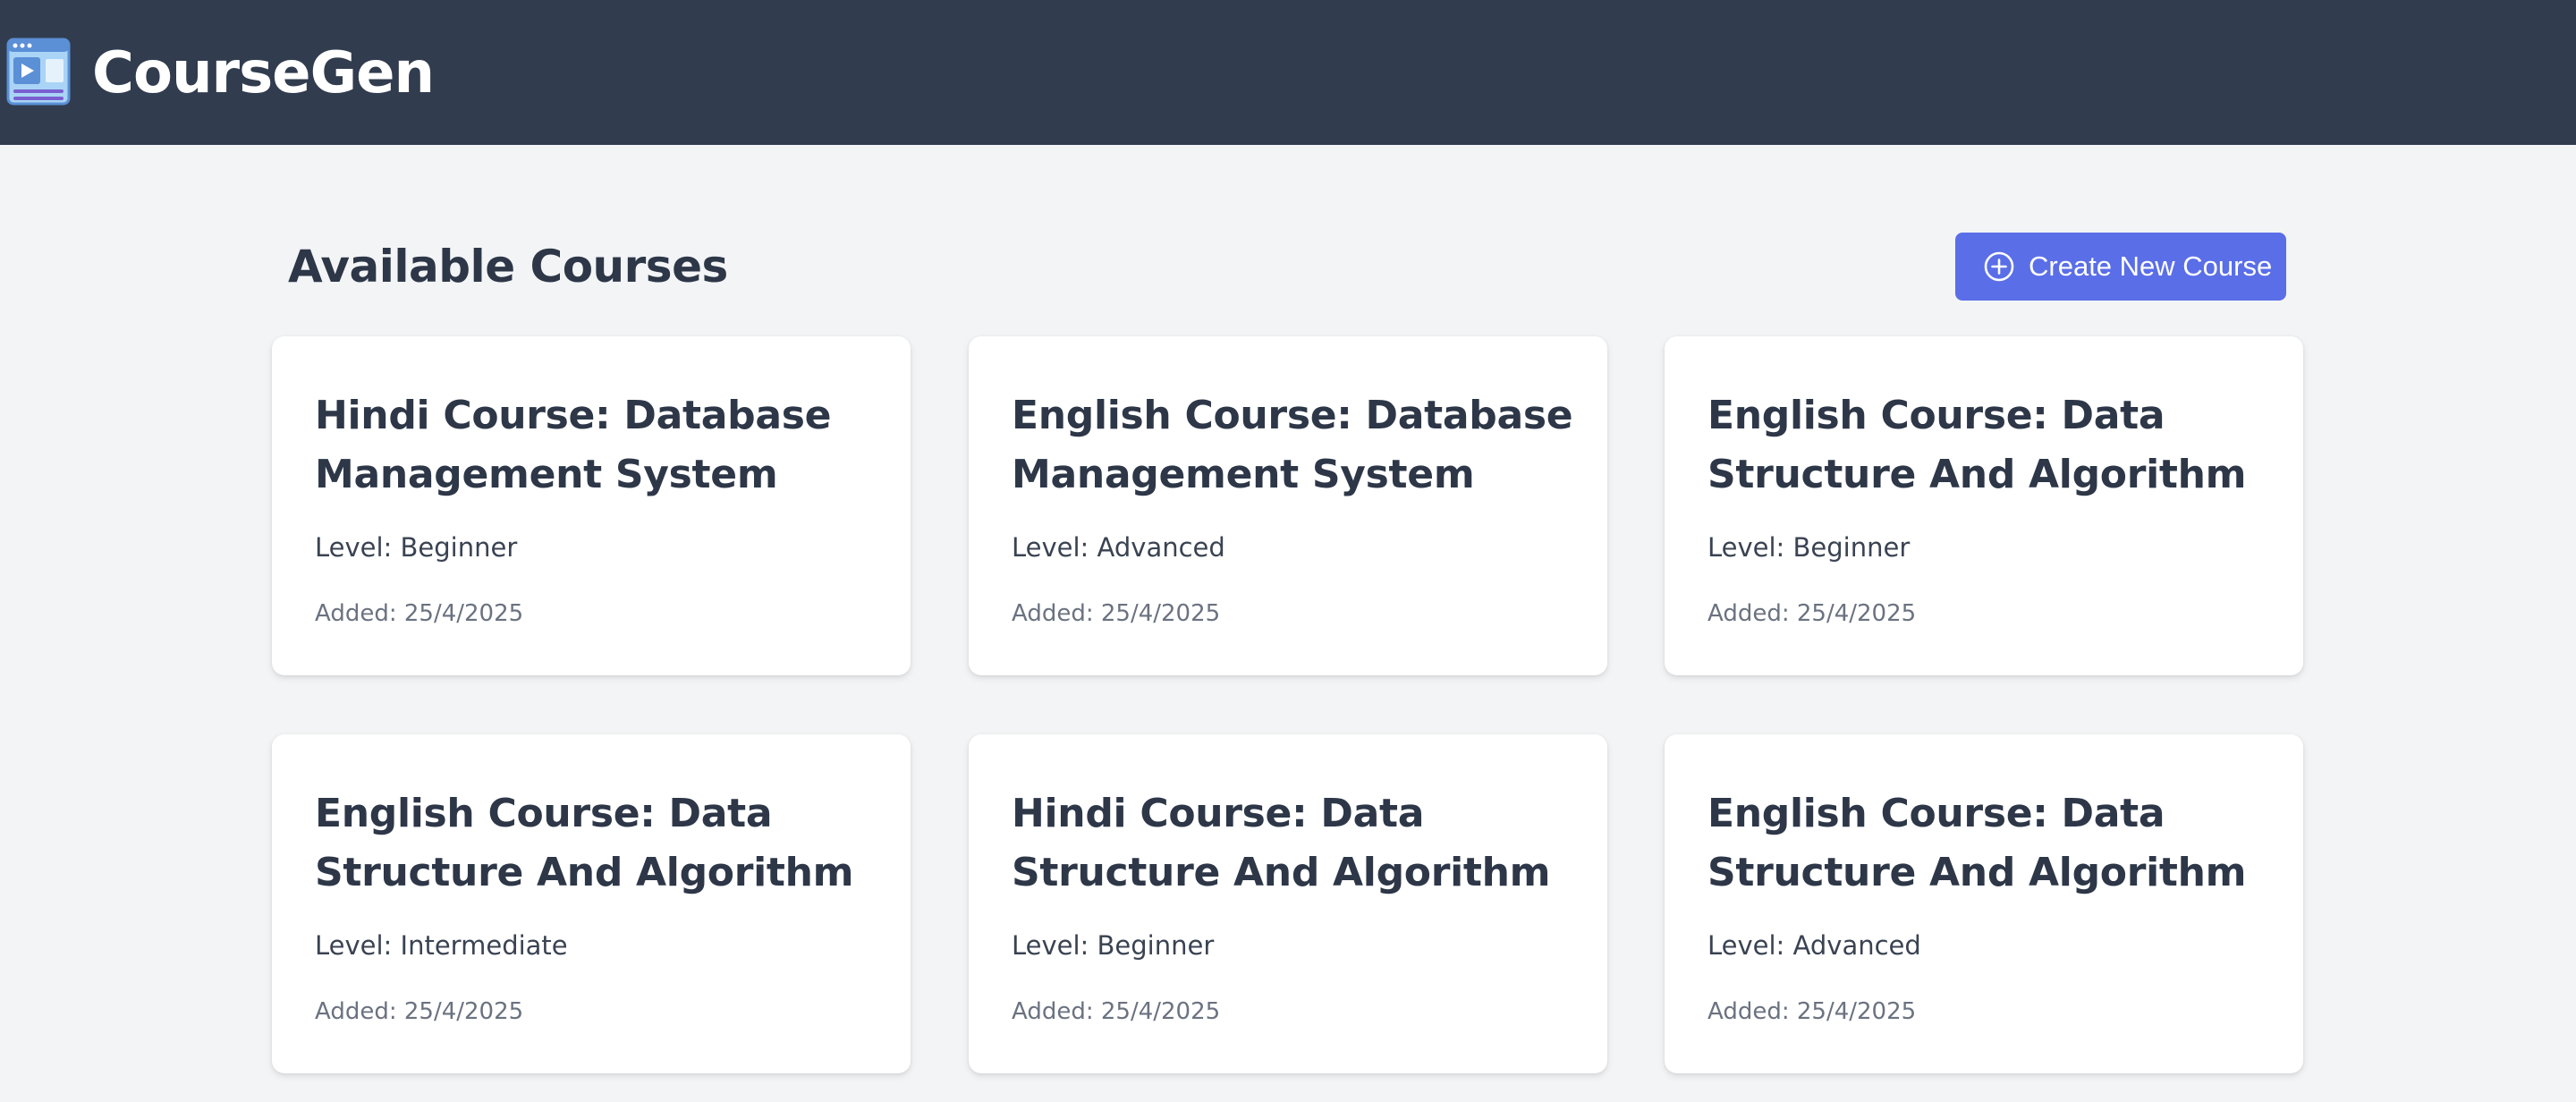 Image resolution: width=2576 pixels, height=1102 pixels. Describe the element at coordinates (38, 72) in the screenshot. I see `video-course-icon` at that location.